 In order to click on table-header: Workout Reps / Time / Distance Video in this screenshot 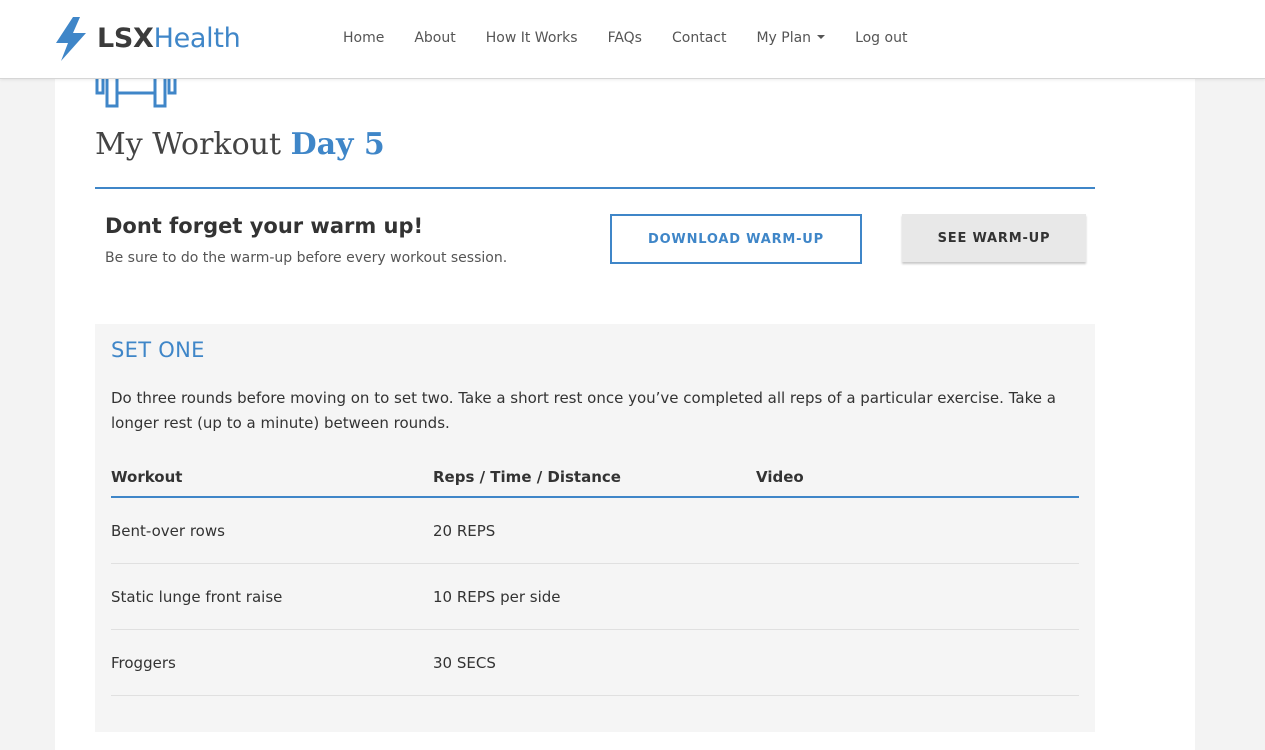, I will do `click(595, 481)`.